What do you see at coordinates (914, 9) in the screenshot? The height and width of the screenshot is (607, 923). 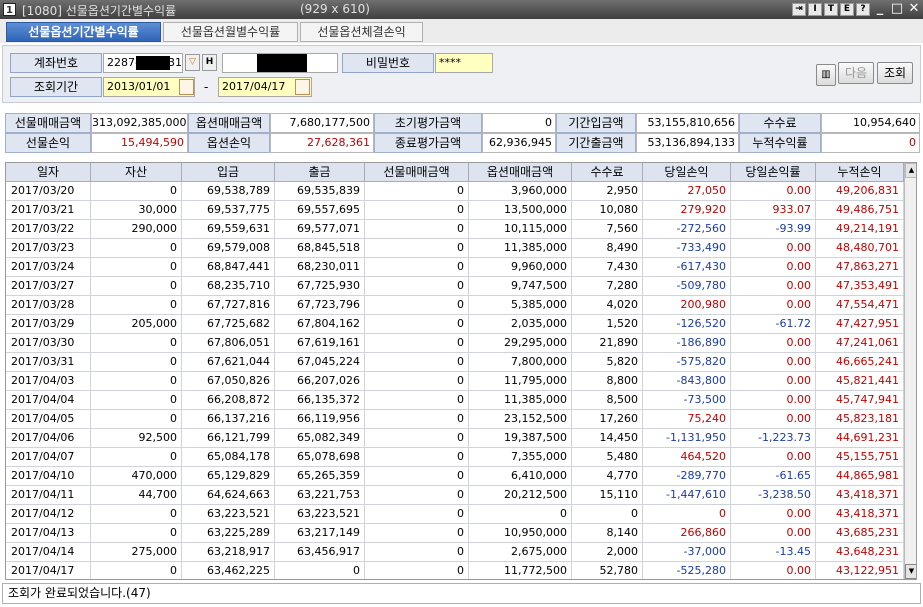 I see `close-button: ✕` at bounding box center [914, 9].